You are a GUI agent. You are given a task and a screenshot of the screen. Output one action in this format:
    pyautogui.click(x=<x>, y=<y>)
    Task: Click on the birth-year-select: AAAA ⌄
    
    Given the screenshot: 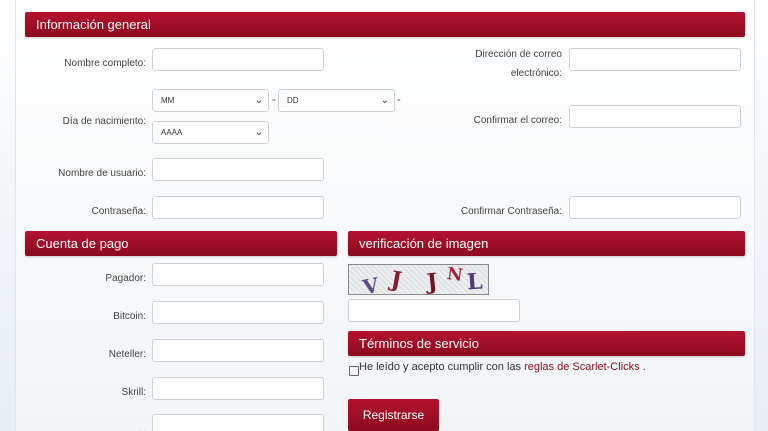 What is the action you would take?
    pyautogui.click(x=210, y=132)
    